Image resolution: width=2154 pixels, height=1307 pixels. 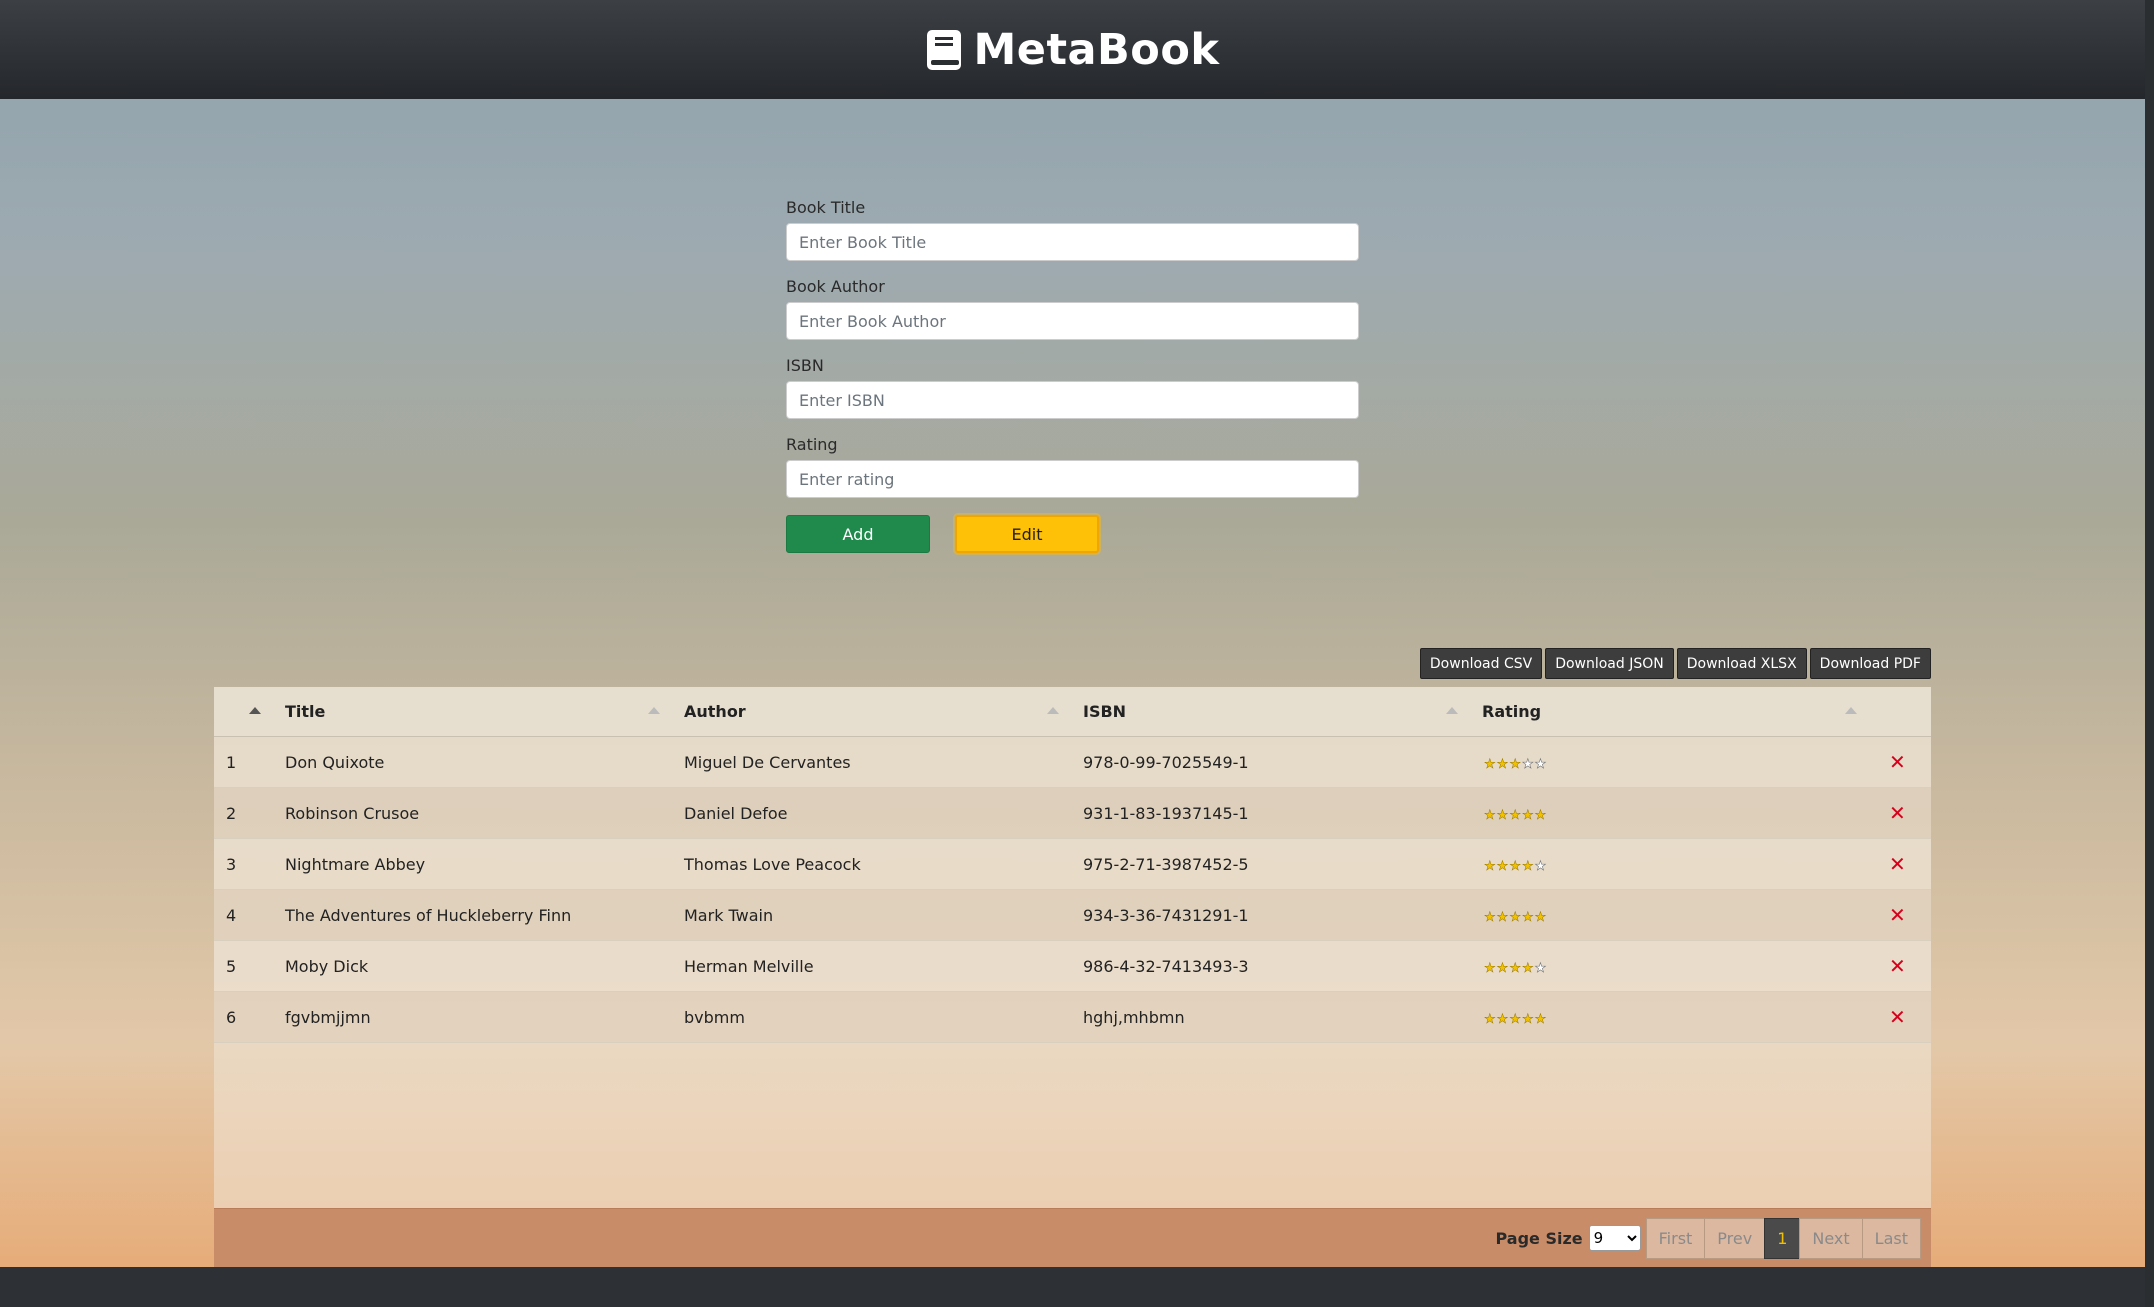 I want to click on table-row: 6 fgvbmjjmn bvbmm hghj,mhbmn ★ ★ ★ ★ ★ ✕, so click(x=1072, y=1017).